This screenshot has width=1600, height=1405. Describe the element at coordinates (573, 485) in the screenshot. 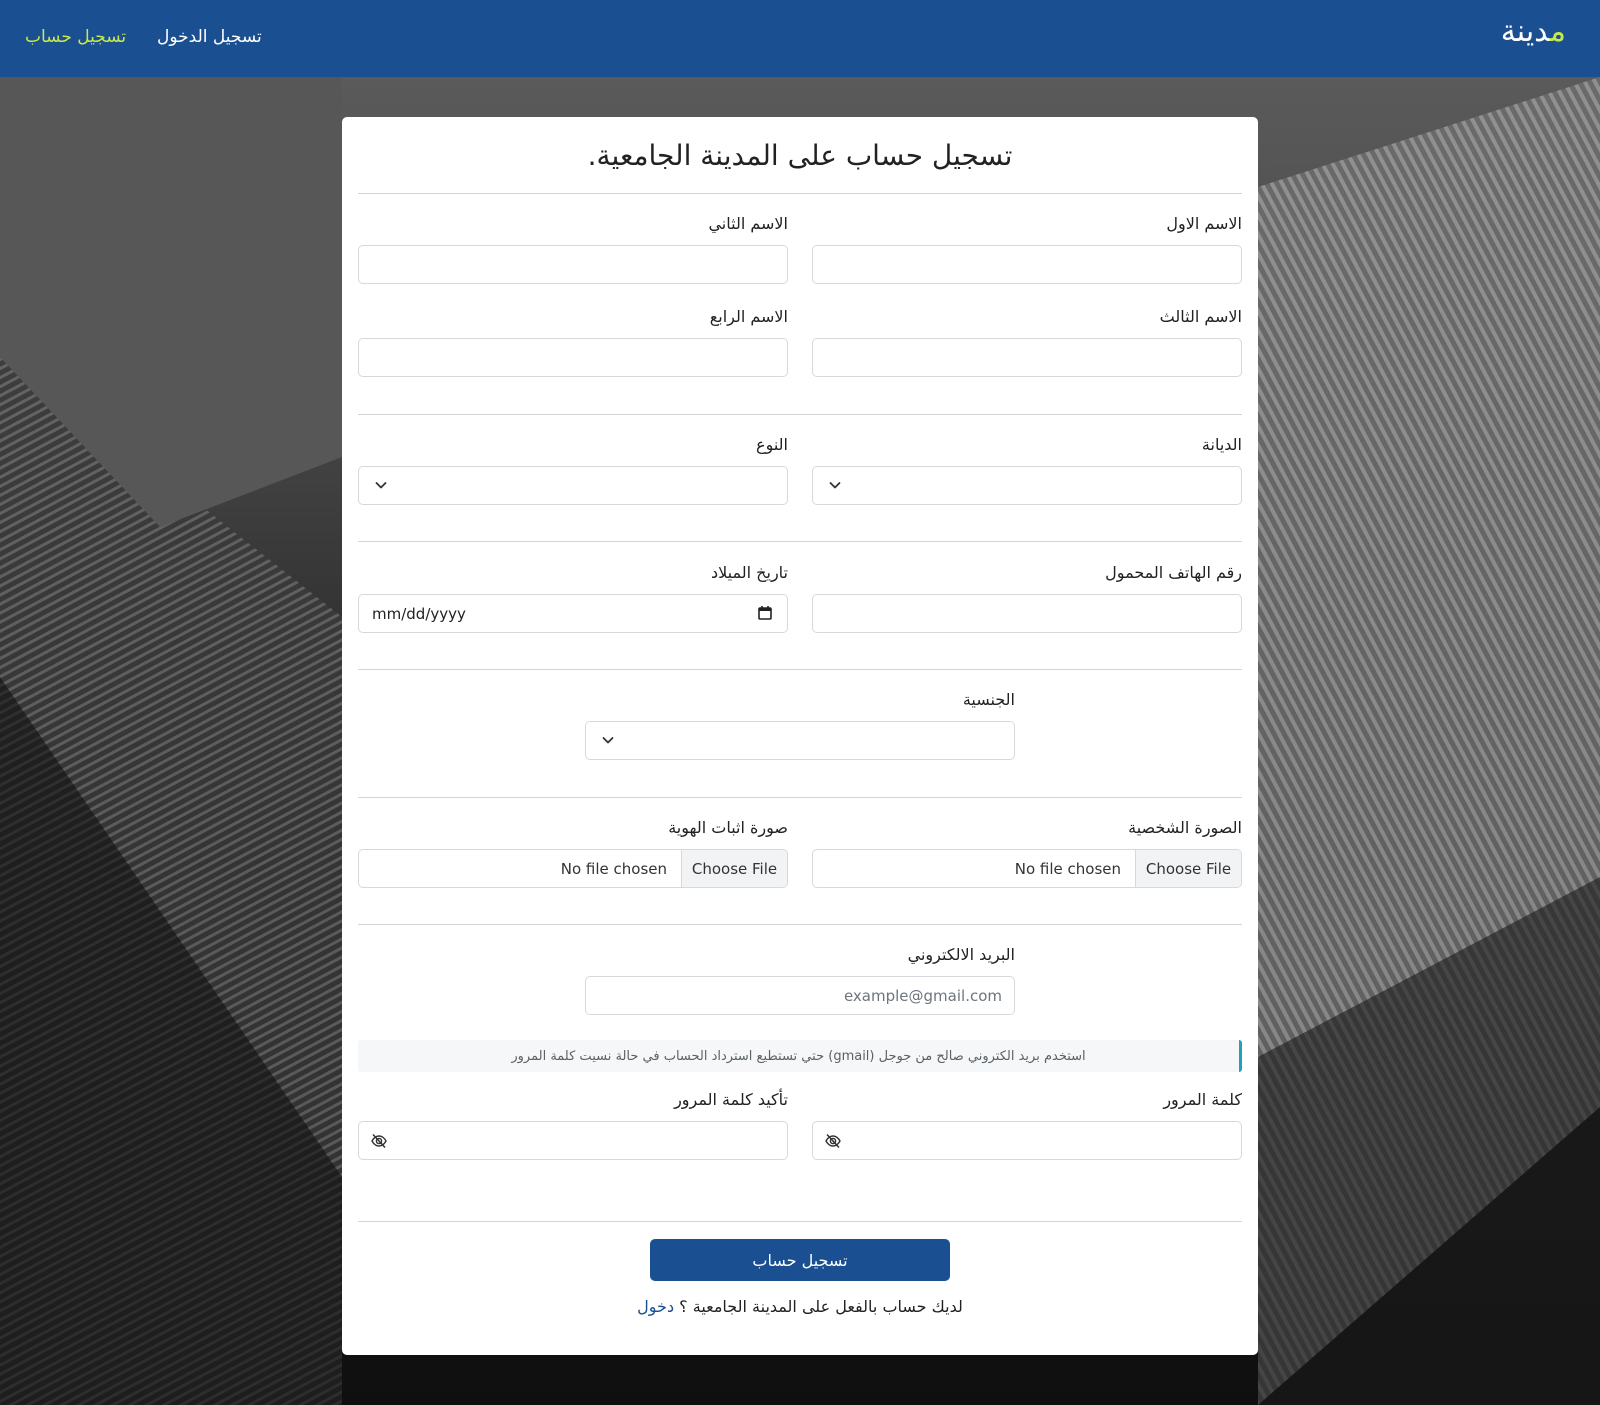

I see `gender-select` at that location.